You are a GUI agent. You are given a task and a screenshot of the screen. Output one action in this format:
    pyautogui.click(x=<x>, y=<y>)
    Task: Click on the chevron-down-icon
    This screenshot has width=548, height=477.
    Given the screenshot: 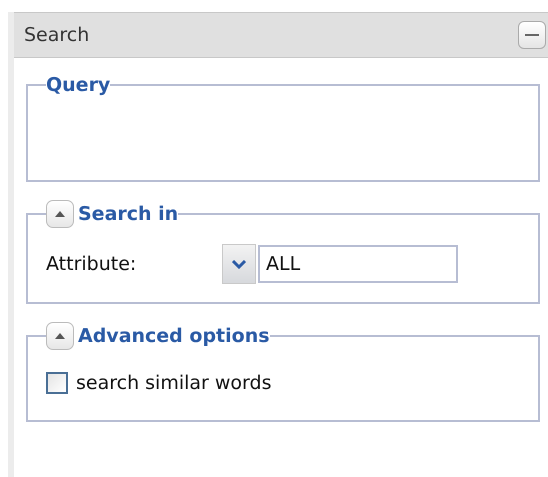 What is the action you would take?
    pyautogui.click(x=239, y=264)
    